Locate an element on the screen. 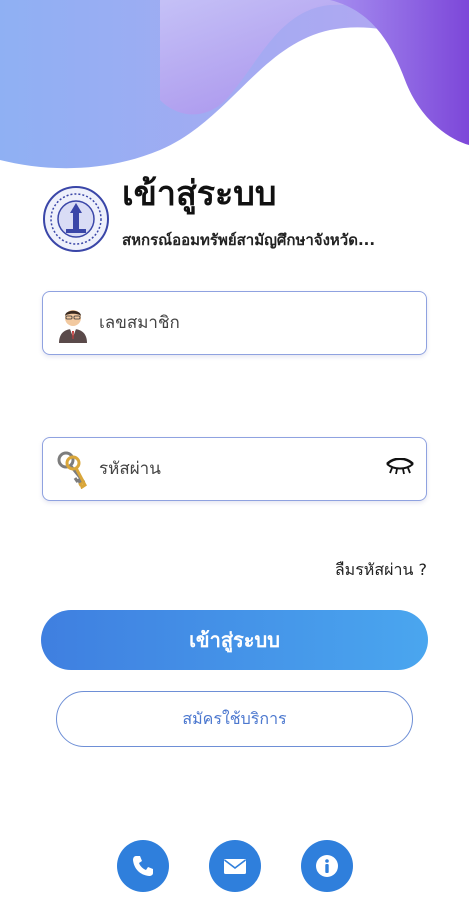 The width and height of the screenshot is (469, 900). password-field is located at coordinates (234, 469).